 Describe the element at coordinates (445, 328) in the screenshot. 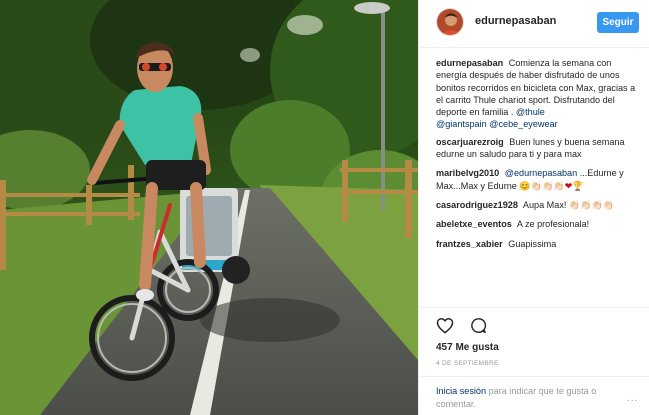

I see `heart-outline-icon` at that location.